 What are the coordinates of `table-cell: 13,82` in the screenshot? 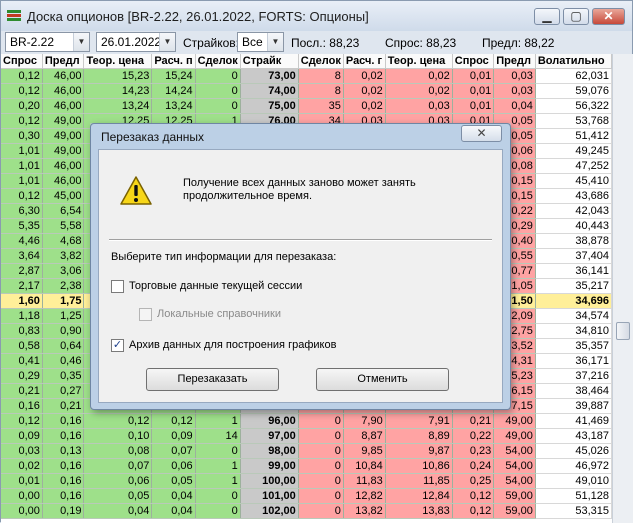 It's located at (364, 511).